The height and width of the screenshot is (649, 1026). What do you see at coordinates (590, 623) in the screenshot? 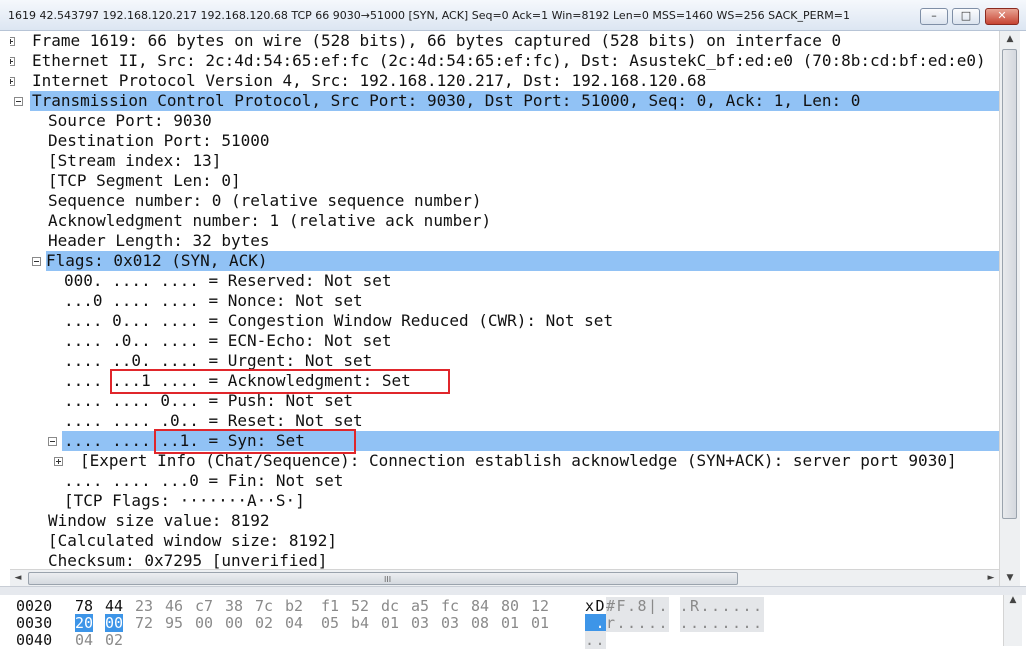
I see `ascii-char` at bounding box center [590, 623].